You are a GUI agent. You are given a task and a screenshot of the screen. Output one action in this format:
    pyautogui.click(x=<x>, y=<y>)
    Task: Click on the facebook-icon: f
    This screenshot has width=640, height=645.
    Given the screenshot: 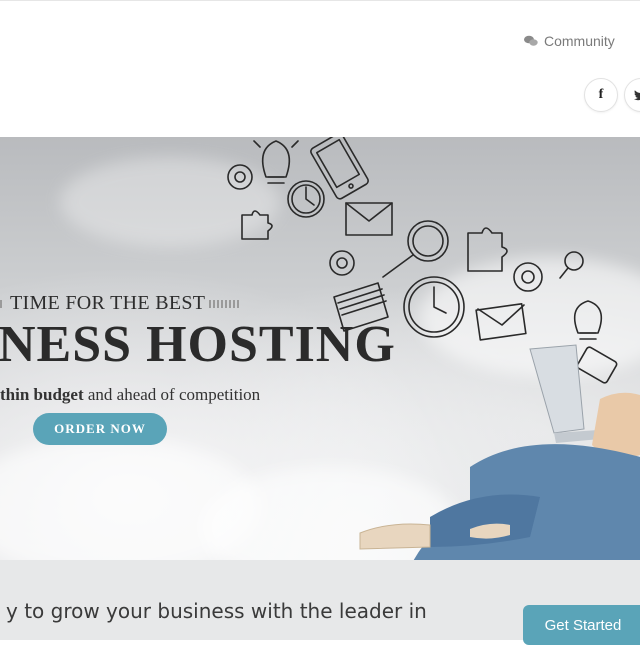 What is the action you would take?
    pyautogui.click(x=601, y=94)
    